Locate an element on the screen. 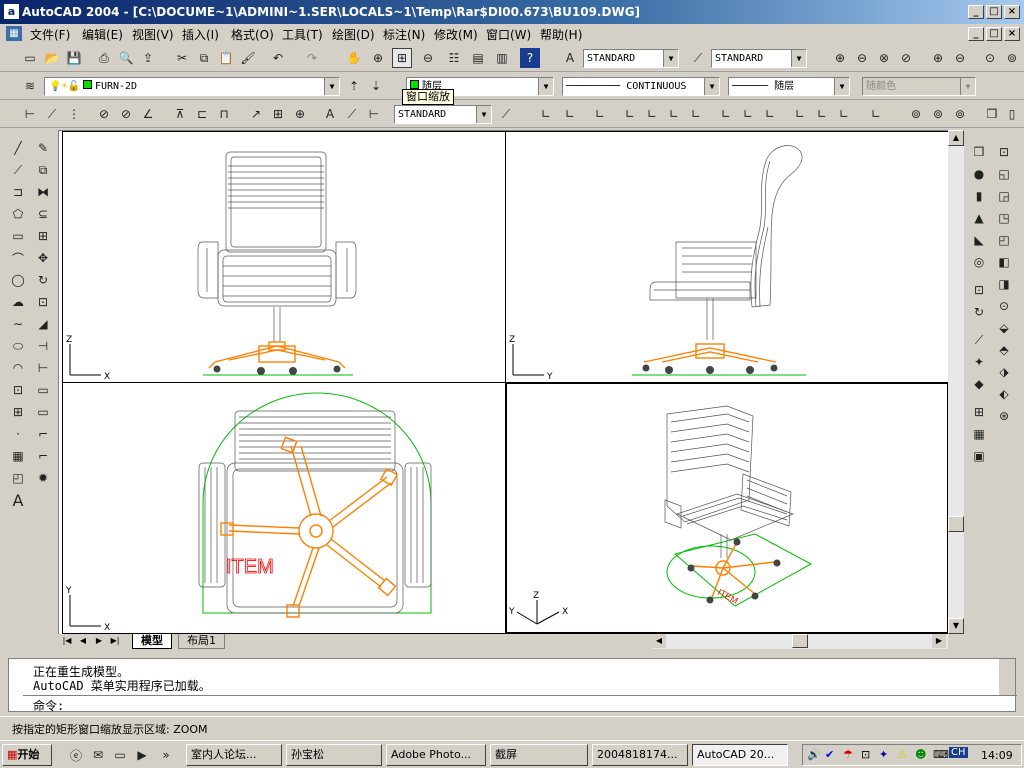 This screenshot has height=768, width=1024. extrude-icon: ⊡ is located at coordinates (979, 290).